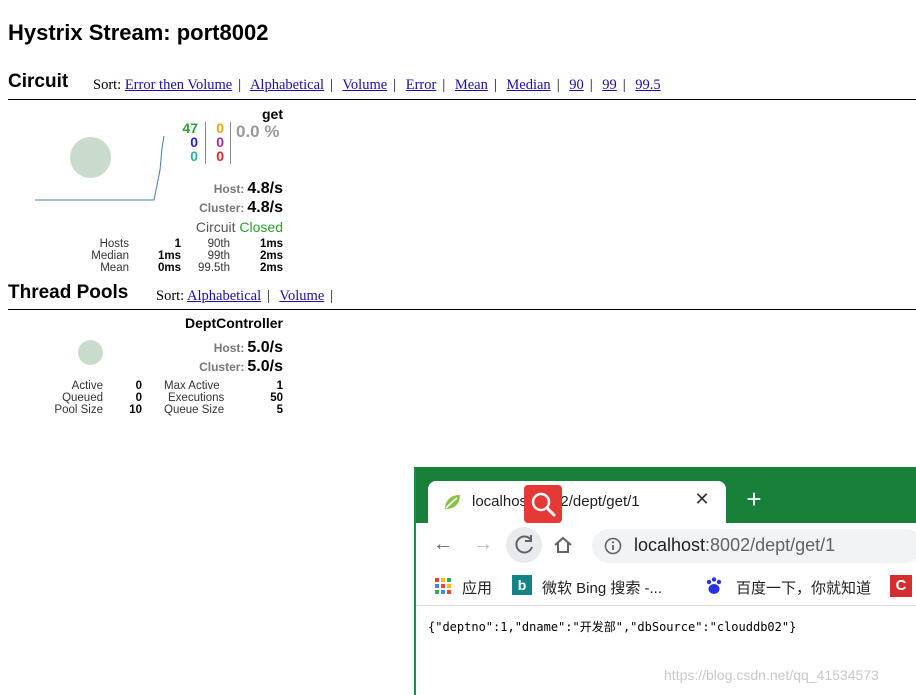 The image size is (916, 695). Describe the element at coordinates (754, 499) in the screenshot. I see `new-tab-plus-icon: +` at that location.